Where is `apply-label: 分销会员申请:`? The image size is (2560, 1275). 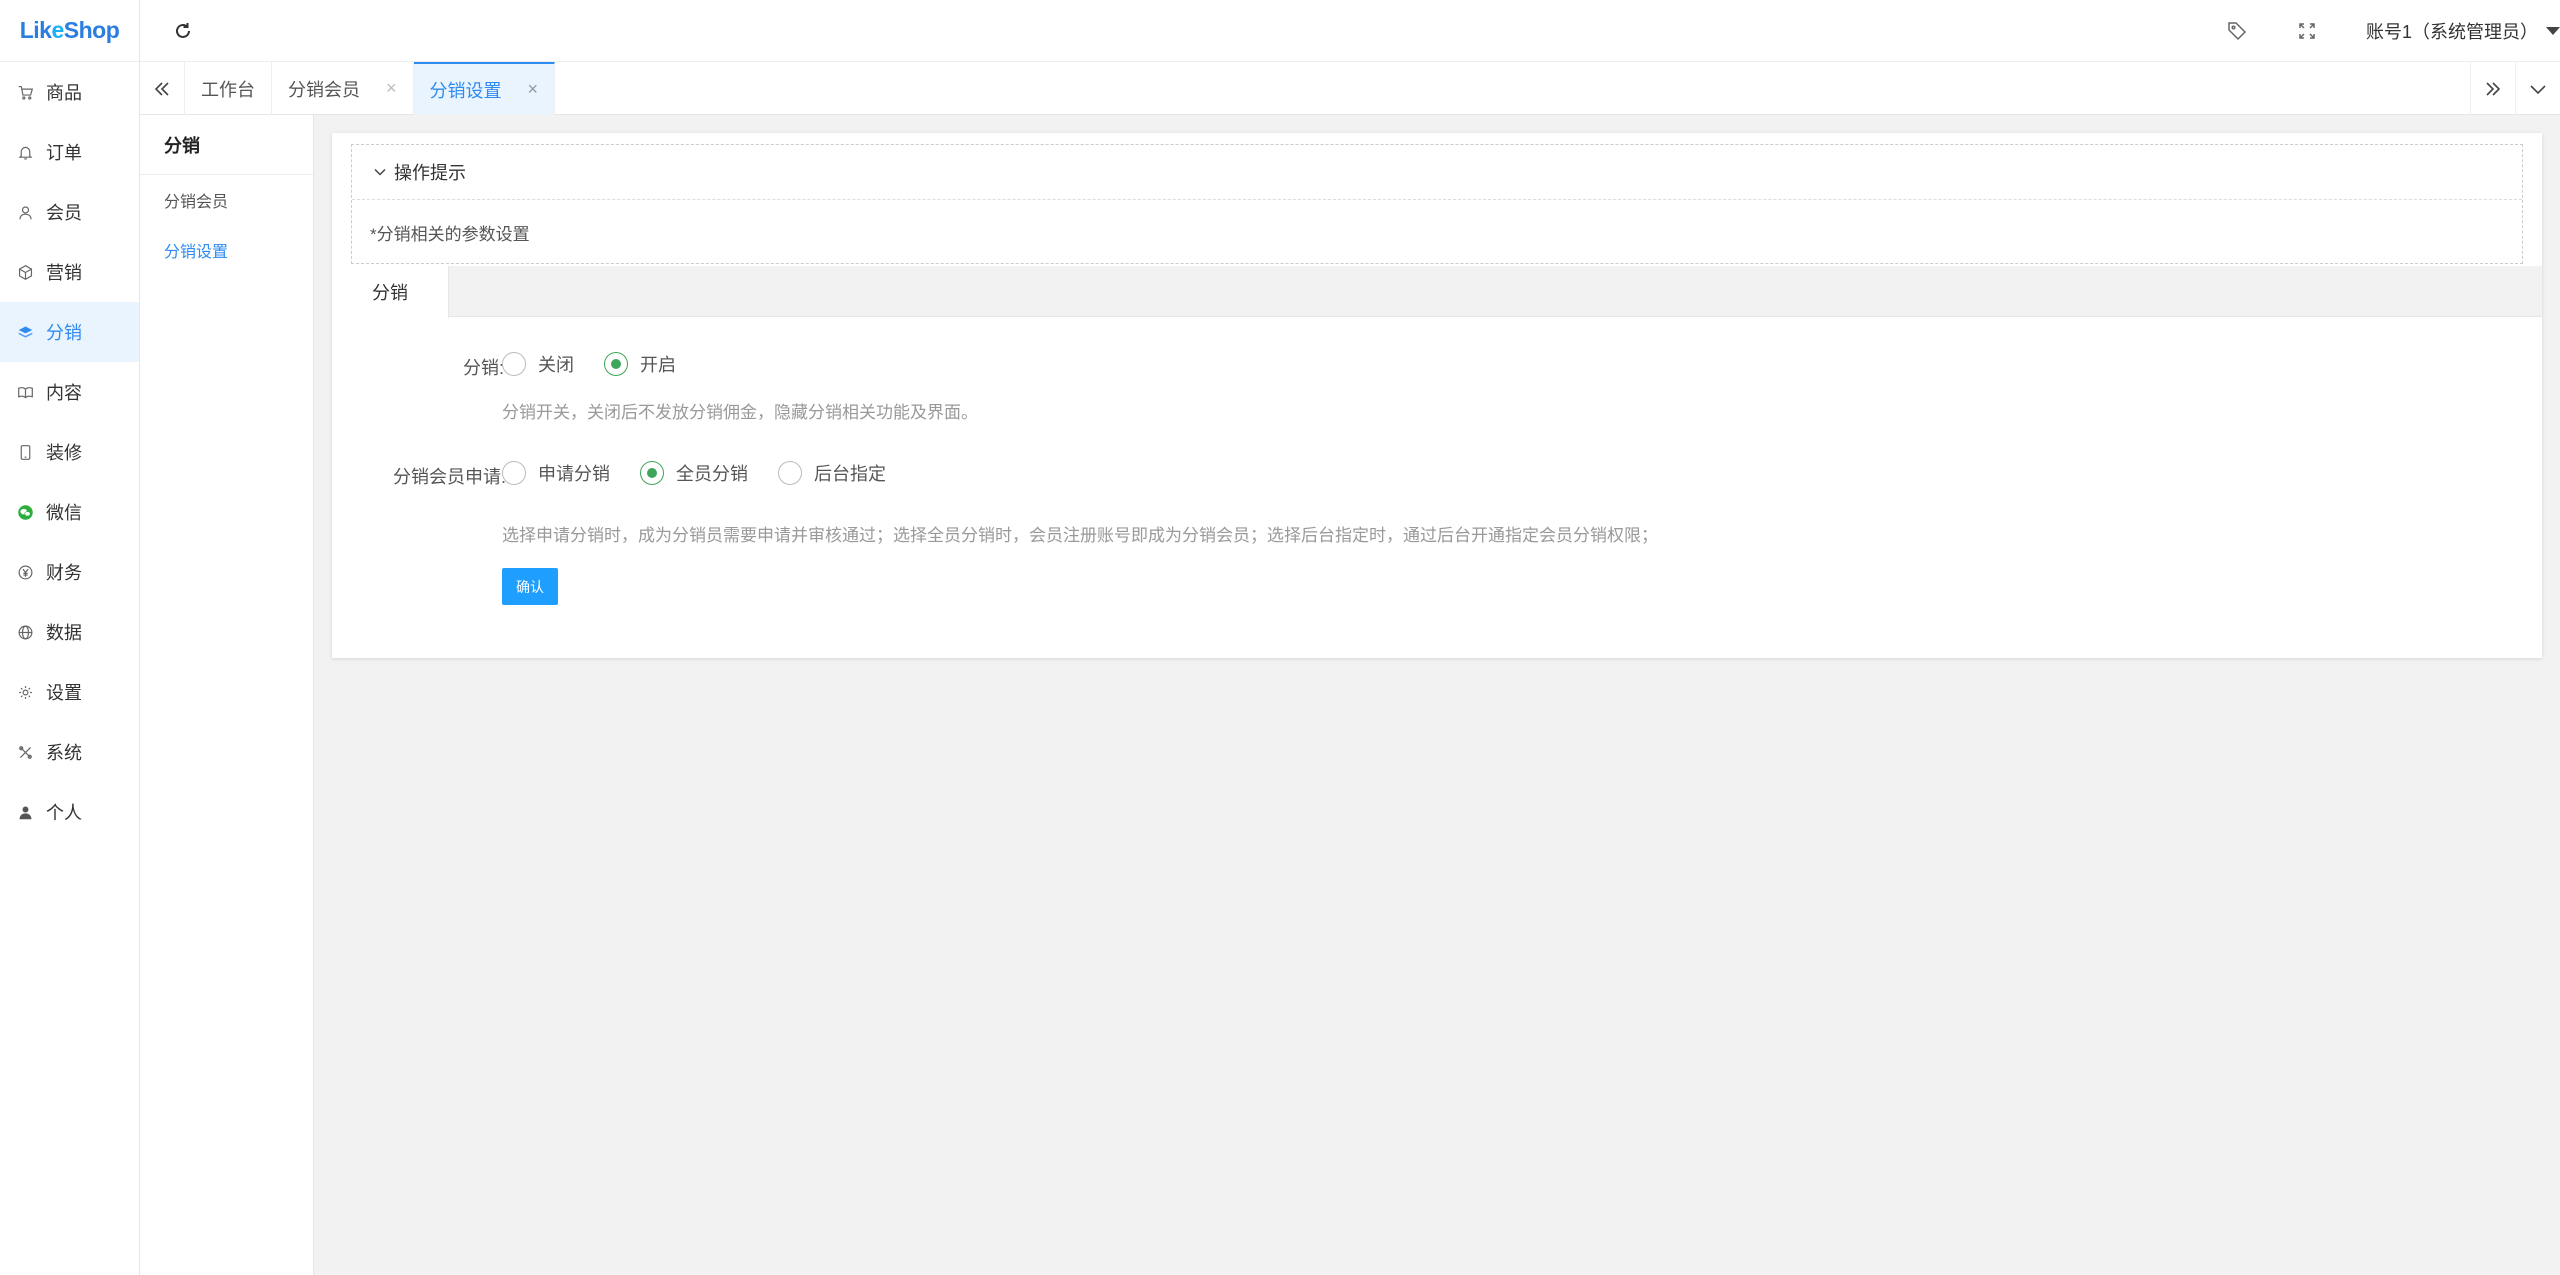 apply-label: 分销会员申请: is located at coordinates (449, 477).